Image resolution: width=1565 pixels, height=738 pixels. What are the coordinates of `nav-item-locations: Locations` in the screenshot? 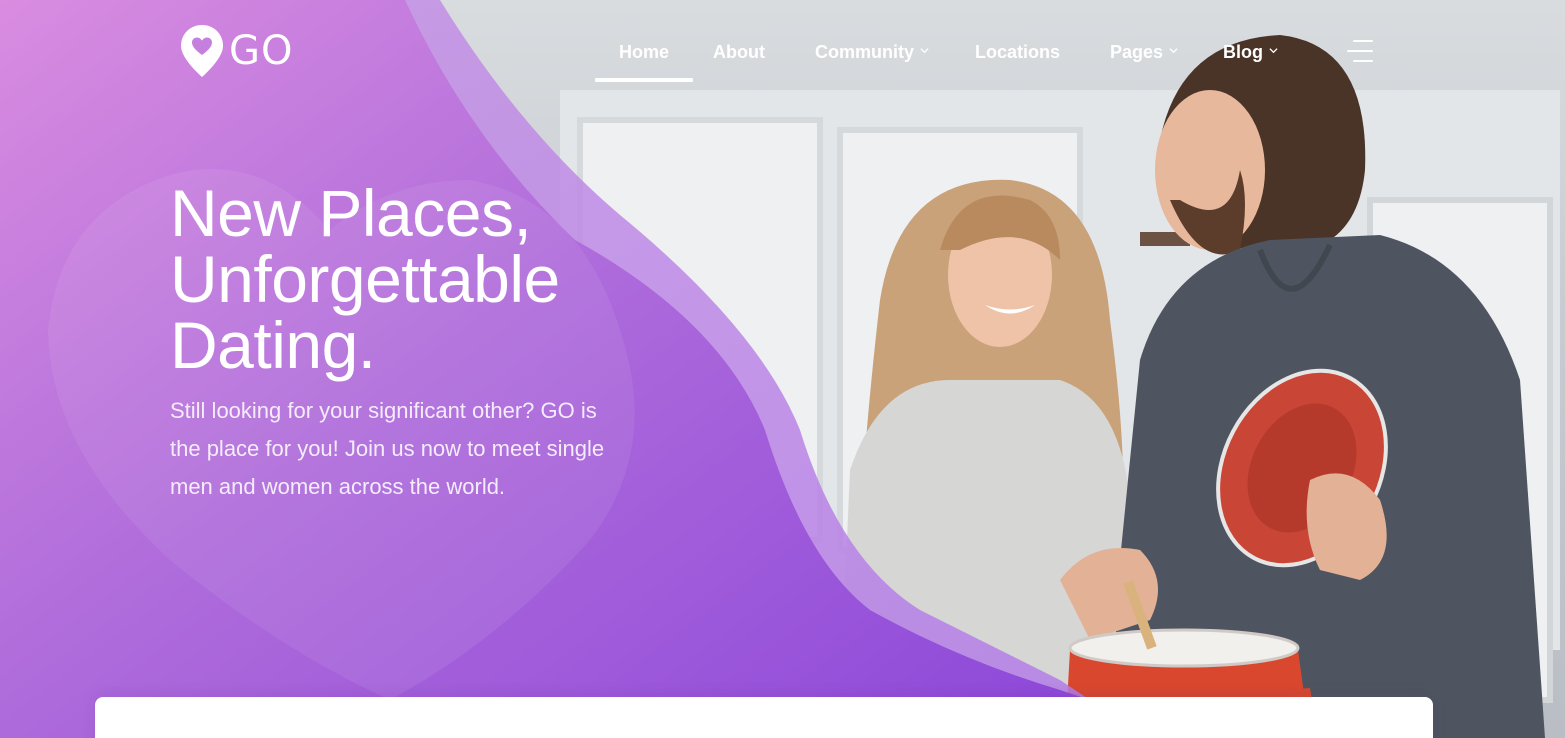 It's located at (1016, 60).